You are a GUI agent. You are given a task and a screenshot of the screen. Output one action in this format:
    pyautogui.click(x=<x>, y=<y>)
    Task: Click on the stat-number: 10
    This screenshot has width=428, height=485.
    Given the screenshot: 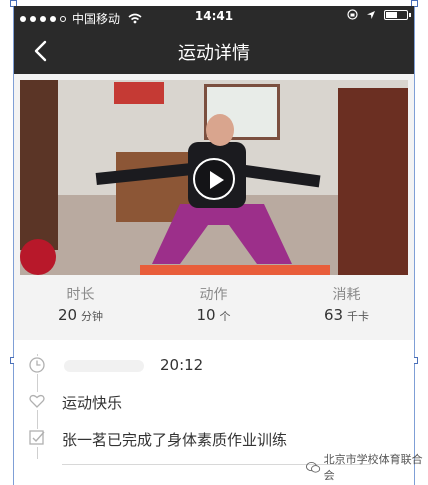 What is the action you would take?
    pyautogui.click(x=206, y=315)
    